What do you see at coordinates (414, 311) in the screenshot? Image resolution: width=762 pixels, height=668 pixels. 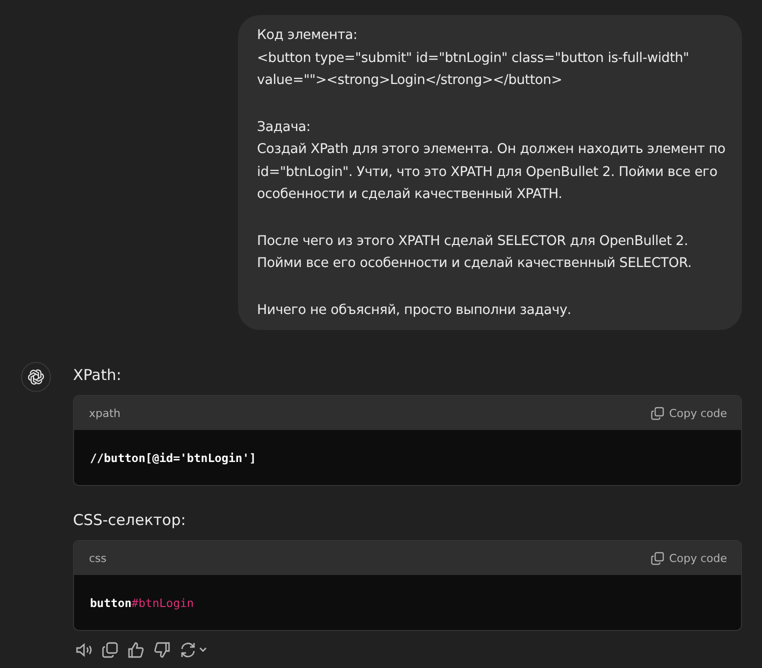 I see `message-paragraph: Ничего не объясняй, просто выполни задачу.` at bounding box center [414, 311].